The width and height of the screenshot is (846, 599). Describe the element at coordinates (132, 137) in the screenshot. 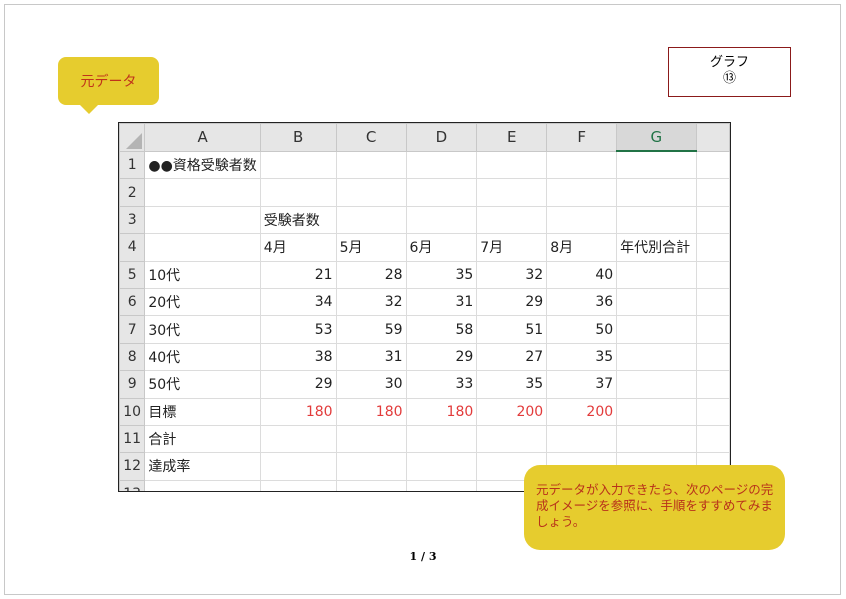

I see `select-all-corner` at that location.